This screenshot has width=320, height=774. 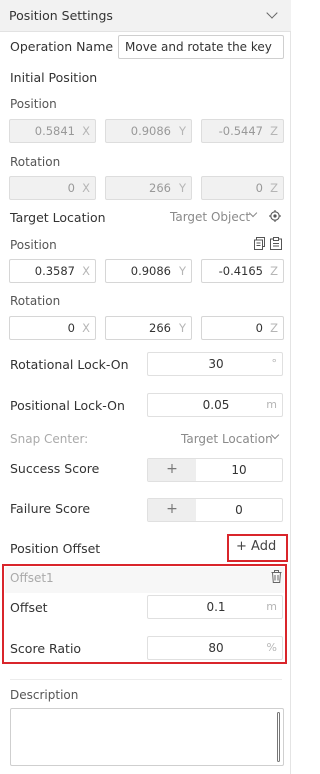 What do you see at coordinates (61, 15) in the screenshot?
I see `panel-title: Position Settings` at bounding box center [61, 15].